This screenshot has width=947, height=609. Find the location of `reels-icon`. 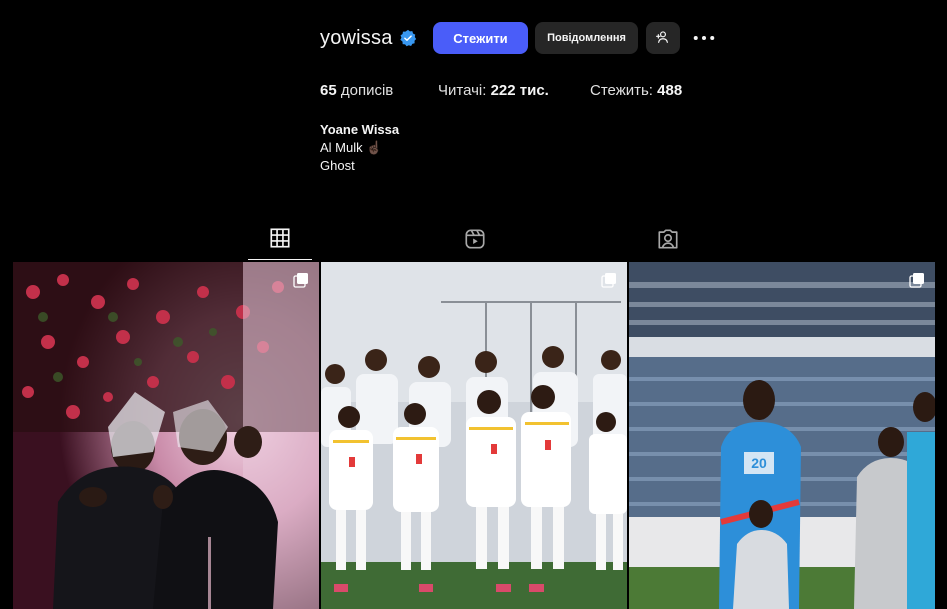

reels-icon is located at coordinates (475, 241).